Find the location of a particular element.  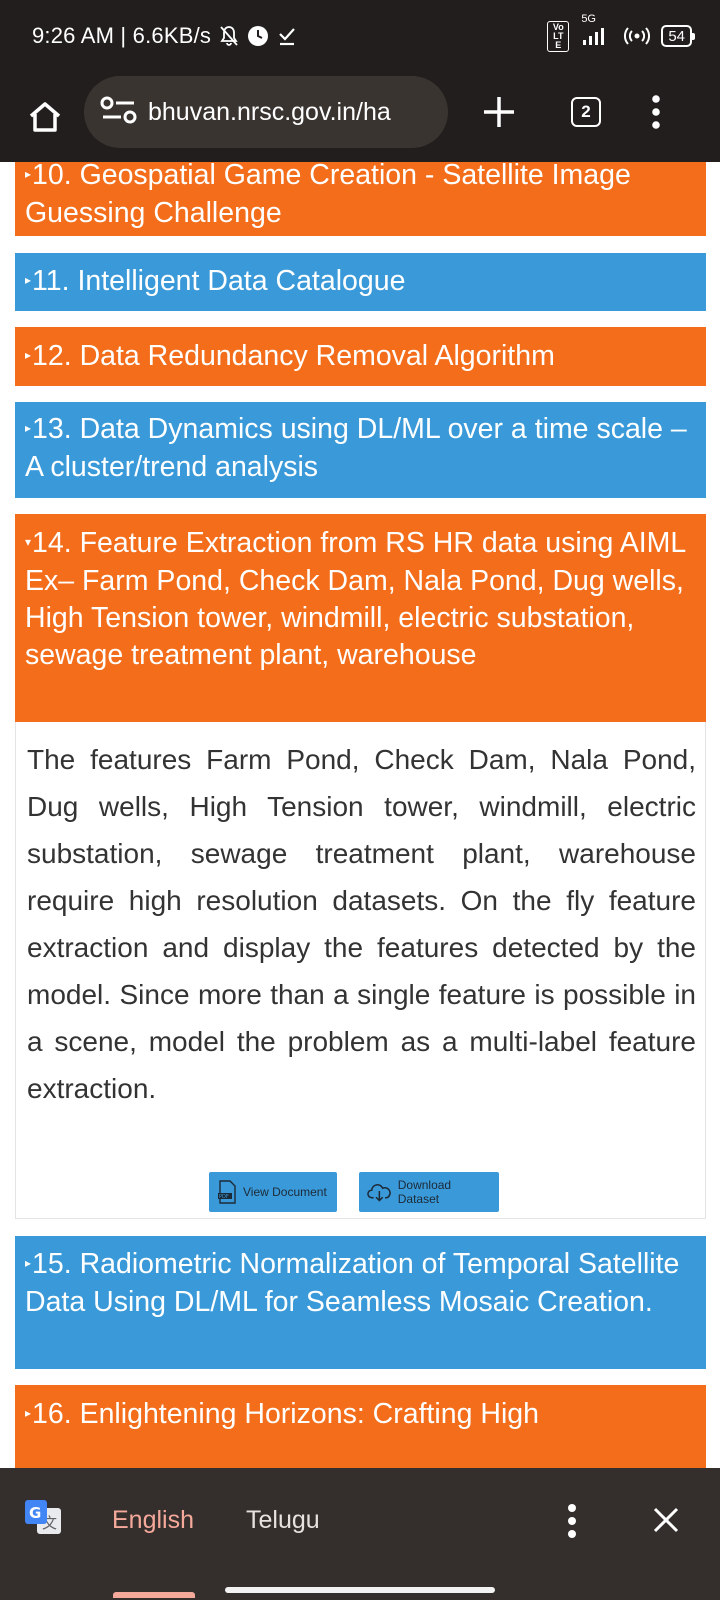

battery-icon: 54 is located at coordinates (678, 36).